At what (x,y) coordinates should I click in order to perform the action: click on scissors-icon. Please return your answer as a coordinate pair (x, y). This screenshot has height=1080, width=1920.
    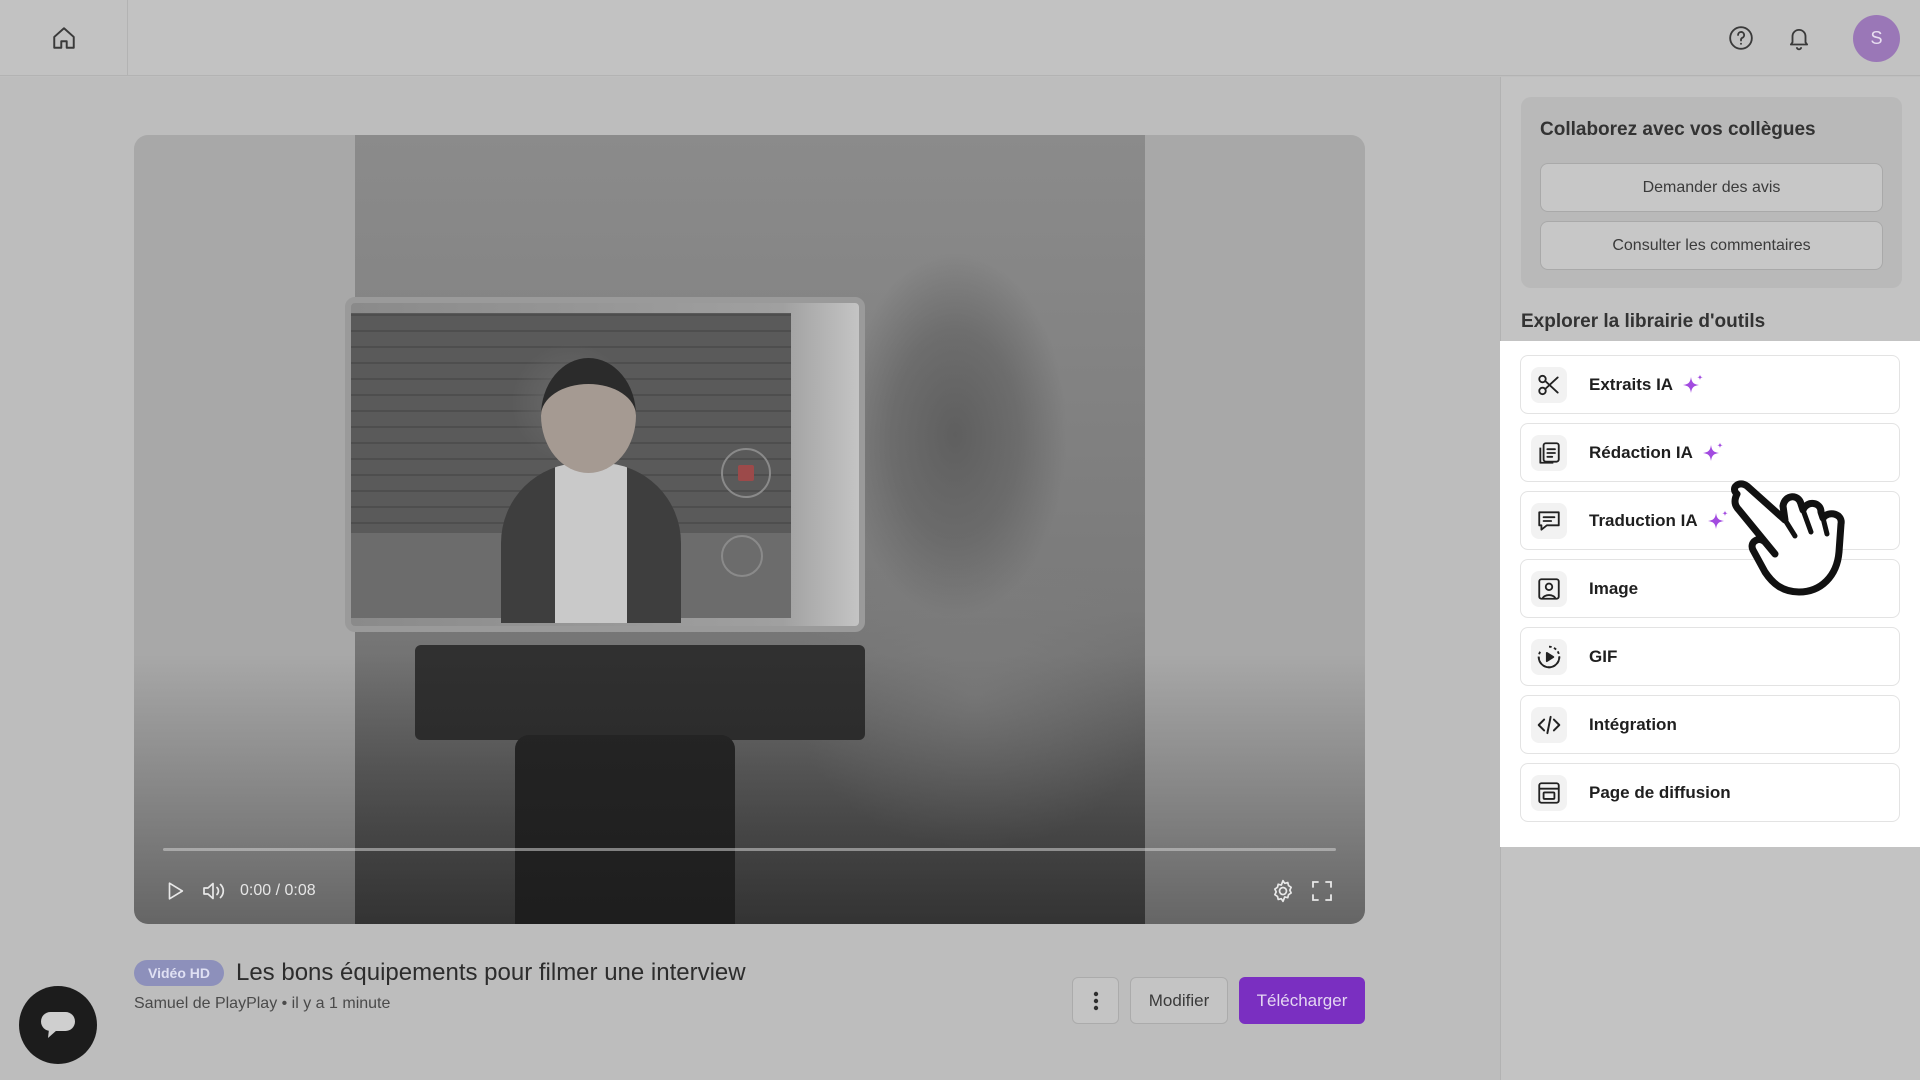
    Looking at the image, I should click on (1548, 384).